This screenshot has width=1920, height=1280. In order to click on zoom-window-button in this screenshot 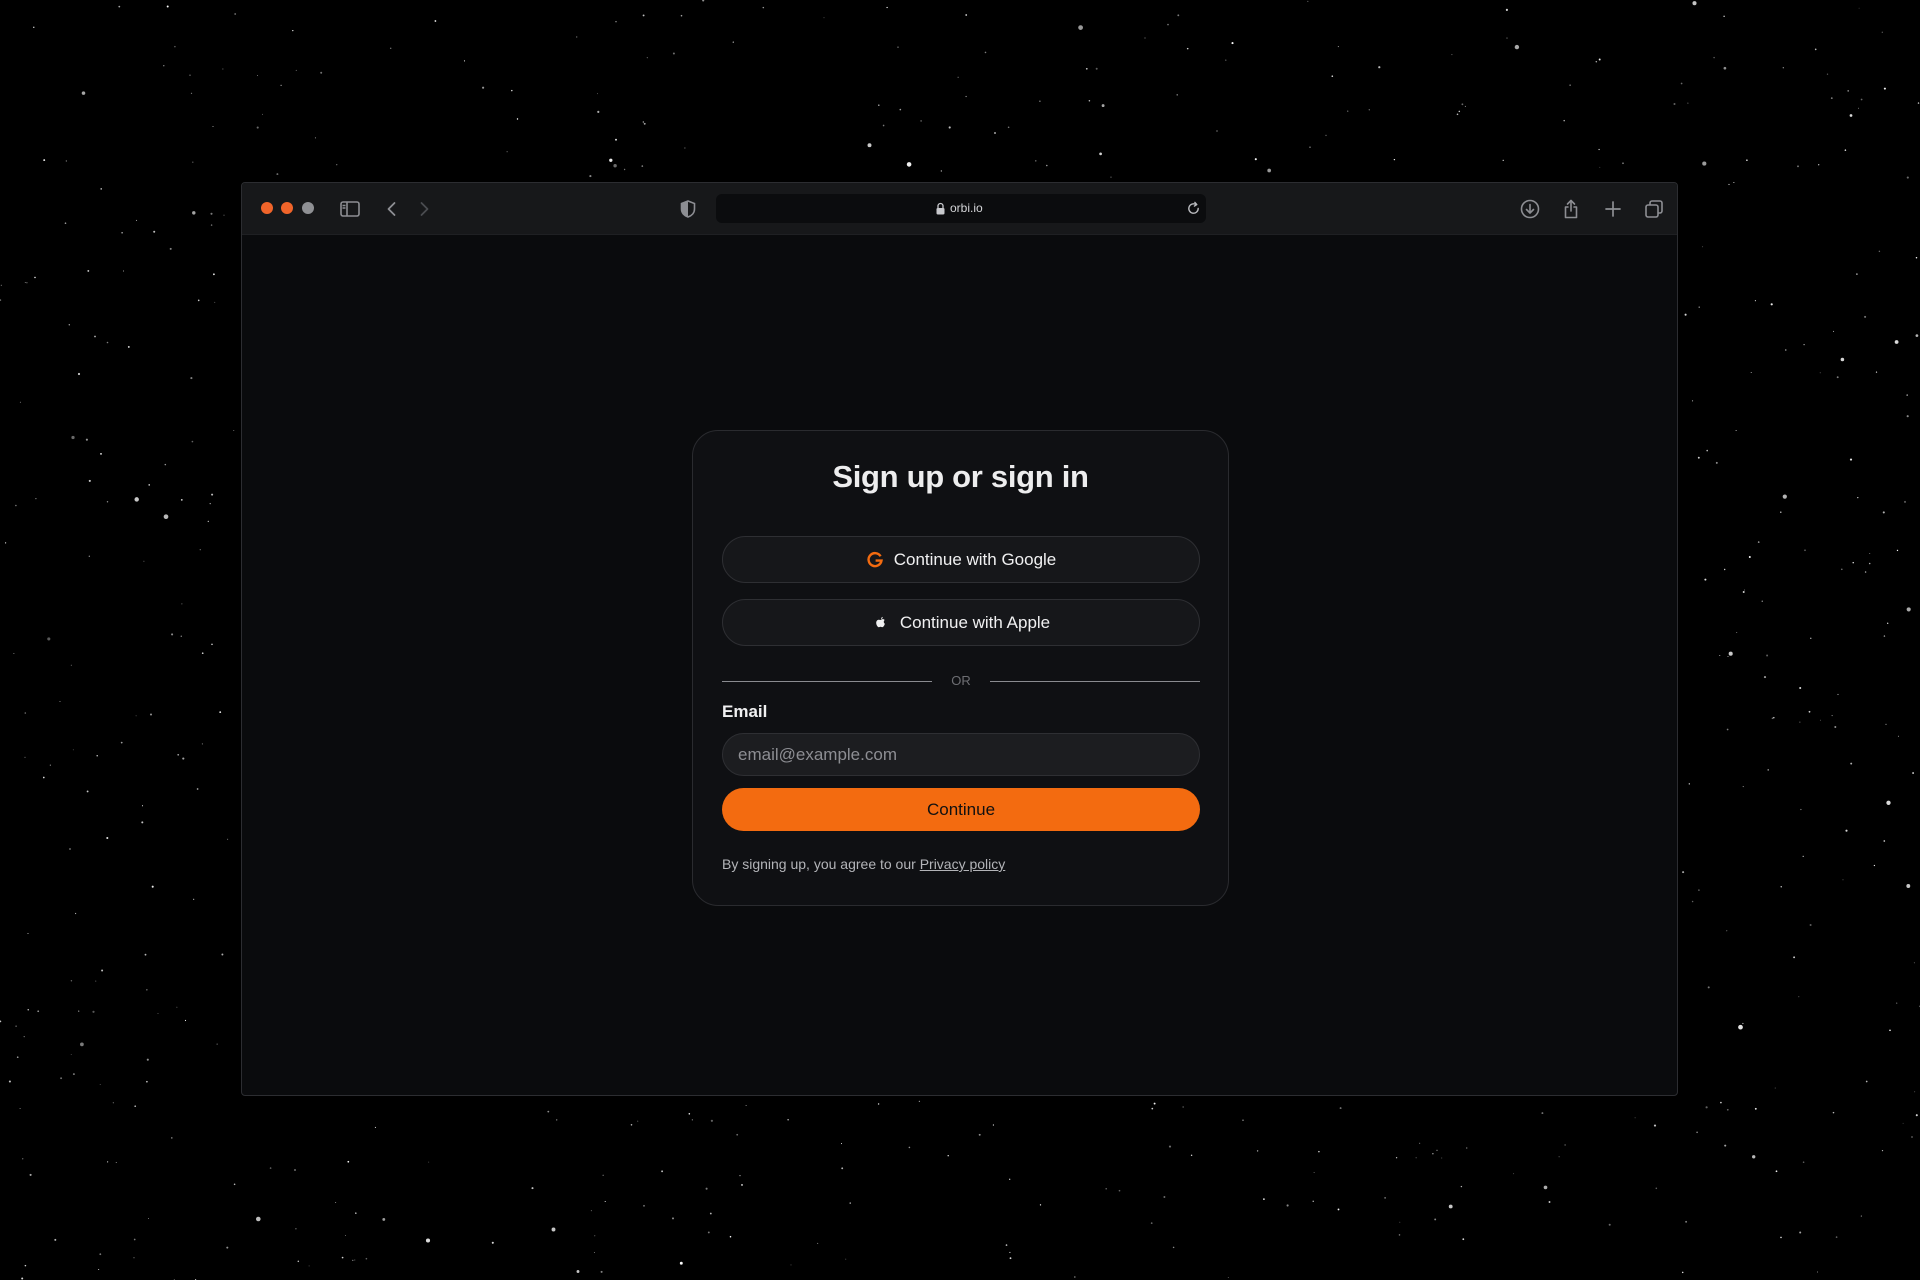, I will do `click(308, 208)`.